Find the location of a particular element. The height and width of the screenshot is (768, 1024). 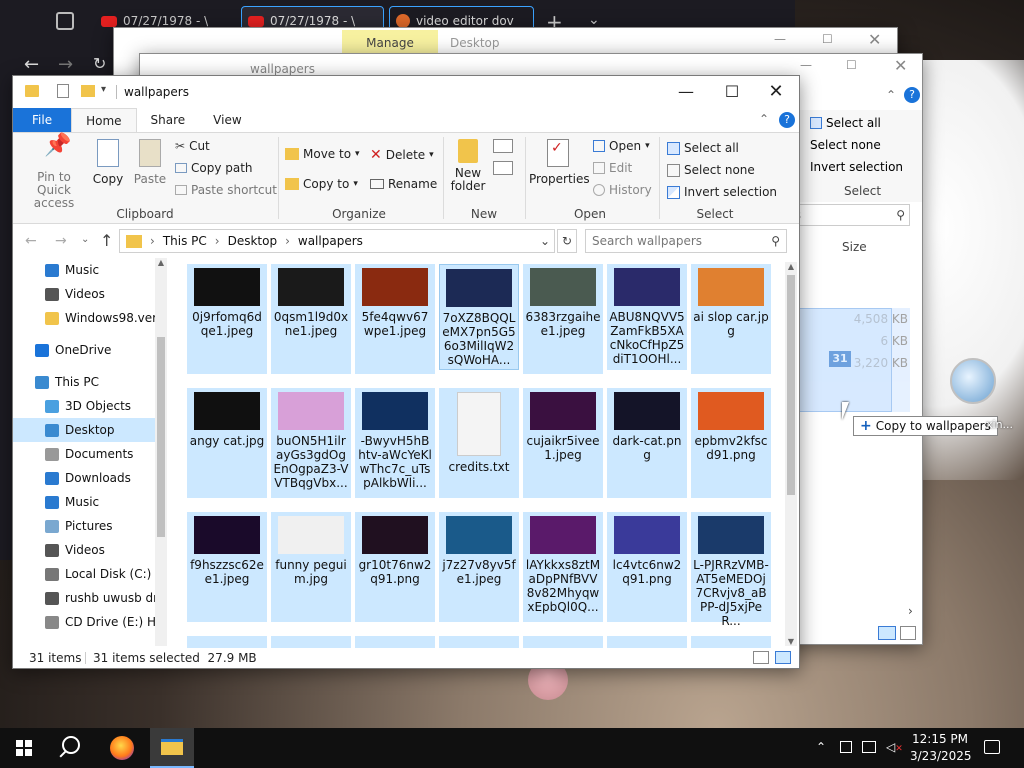

notifications-icon is located at coordinates (992, 747).